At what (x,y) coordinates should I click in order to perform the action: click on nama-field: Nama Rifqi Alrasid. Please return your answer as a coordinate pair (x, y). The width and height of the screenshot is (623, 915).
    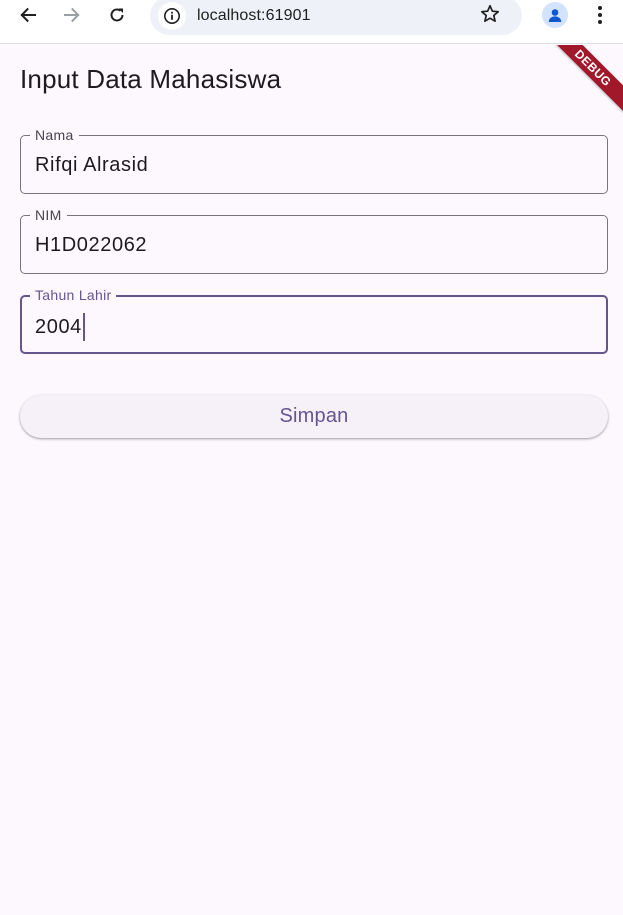
    Looking at the image, I should click on (314, 160).